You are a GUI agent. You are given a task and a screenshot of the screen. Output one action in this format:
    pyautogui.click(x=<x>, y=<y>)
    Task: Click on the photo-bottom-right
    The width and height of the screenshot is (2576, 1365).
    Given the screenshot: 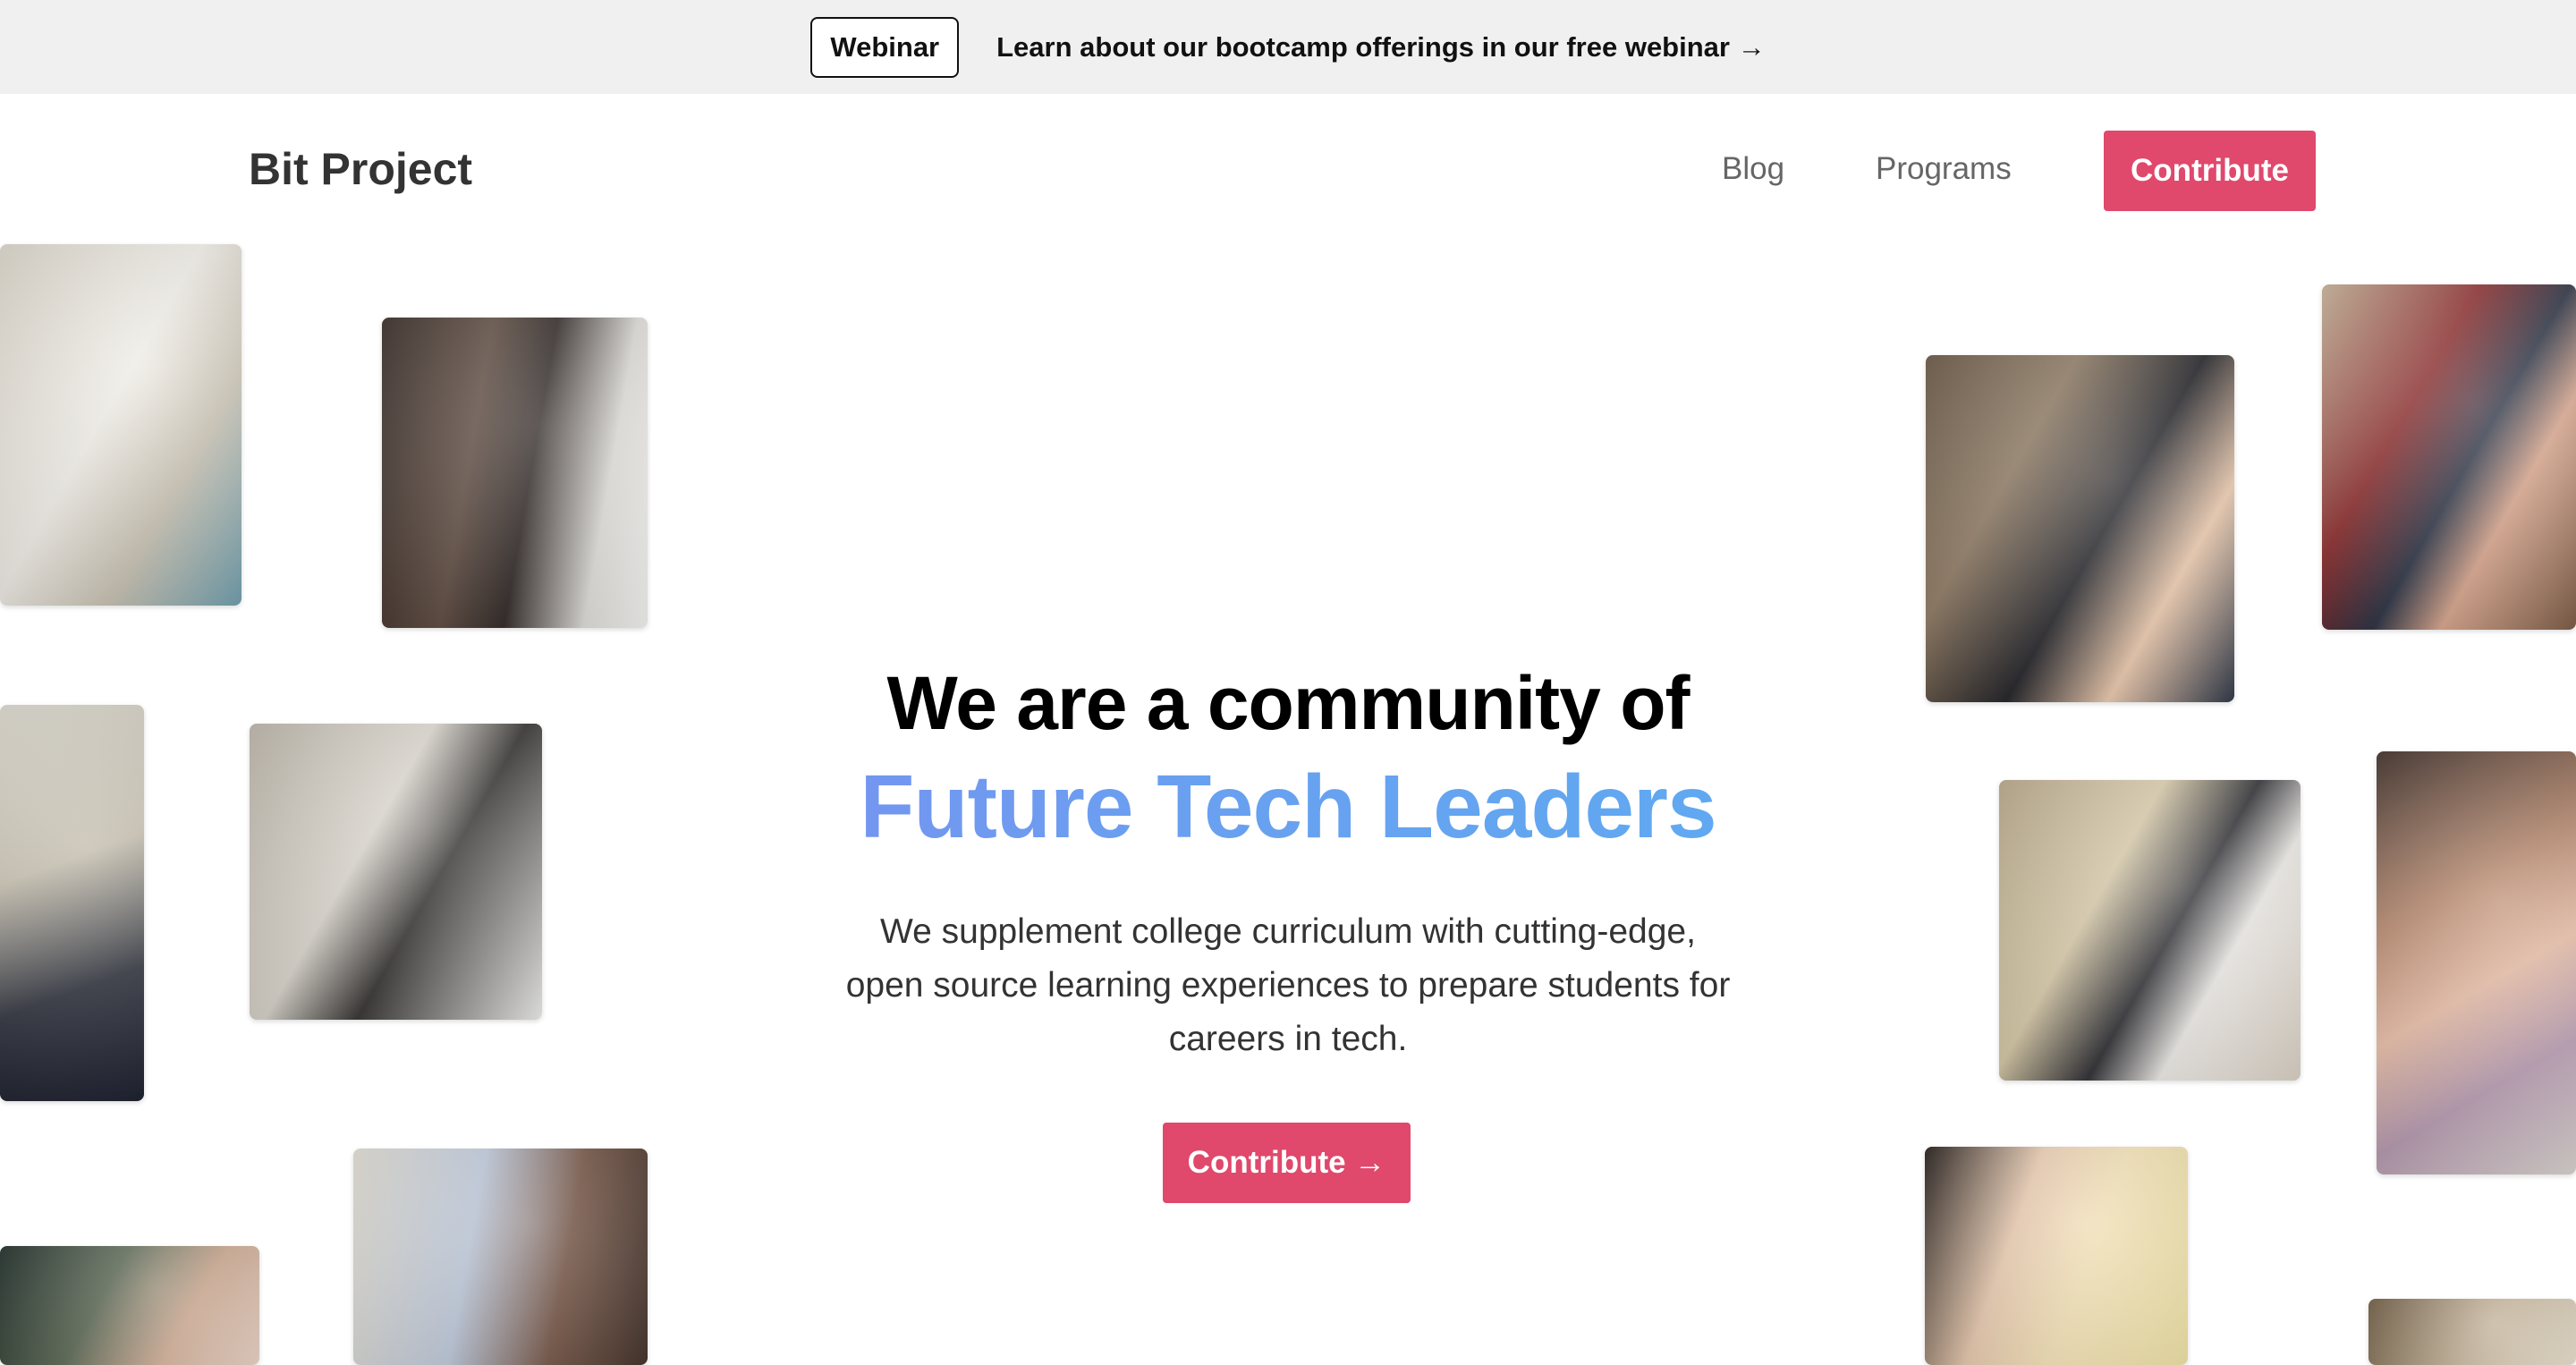 What is the action you would take?
    pyautogui.click(x=2472, y=1332)
    